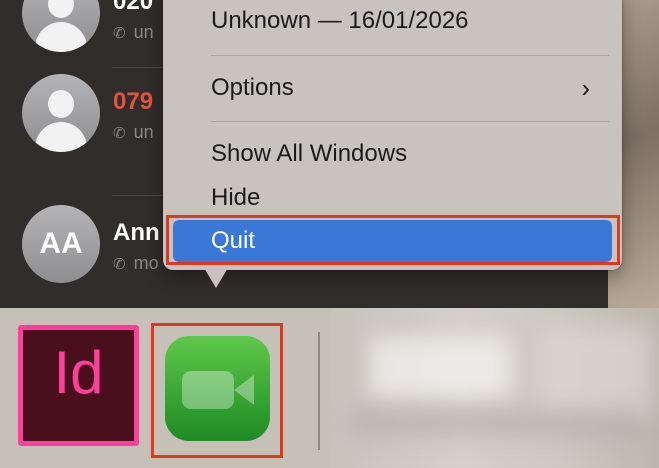 The image size is (659, 468). What do you see at coordinates (392, 198) in the screenshot?
I see `menu-item-hide: Hide` at bounding box center [392, 198].